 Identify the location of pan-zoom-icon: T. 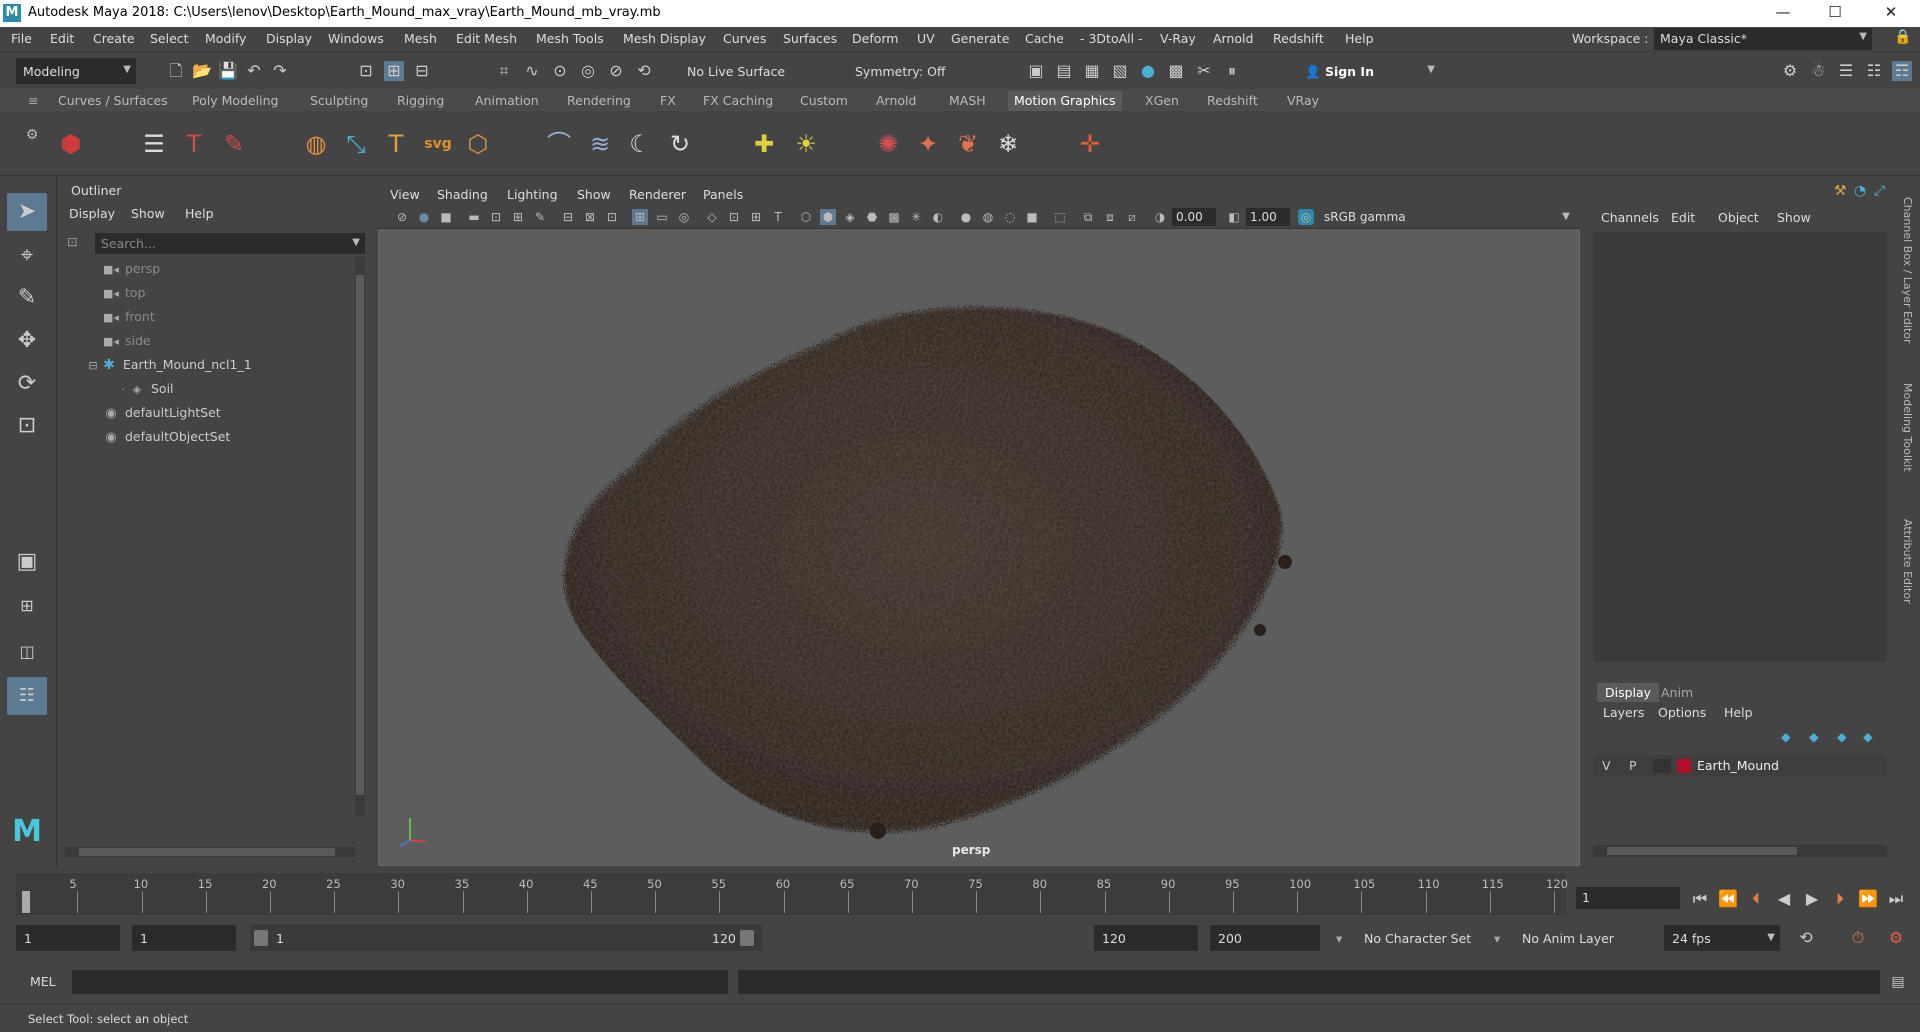
(778, 217).